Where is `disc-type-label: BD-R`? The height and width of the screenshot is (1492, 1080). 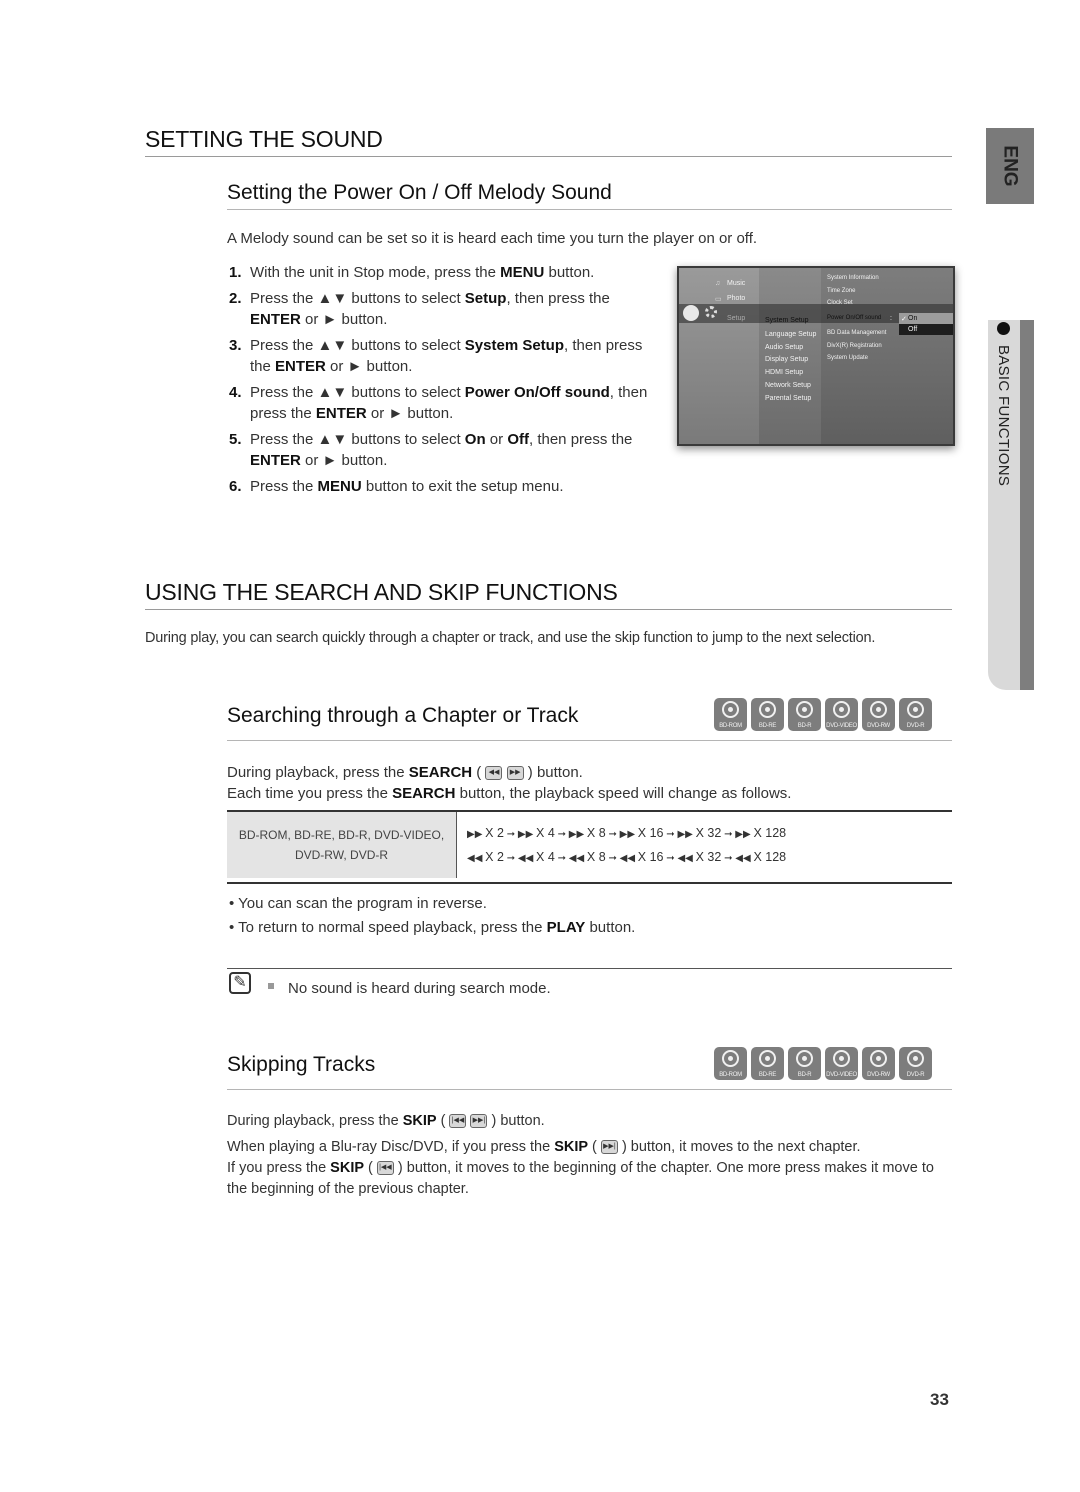
disc-type-label: BD-R is located at coordinates (804, 1075).